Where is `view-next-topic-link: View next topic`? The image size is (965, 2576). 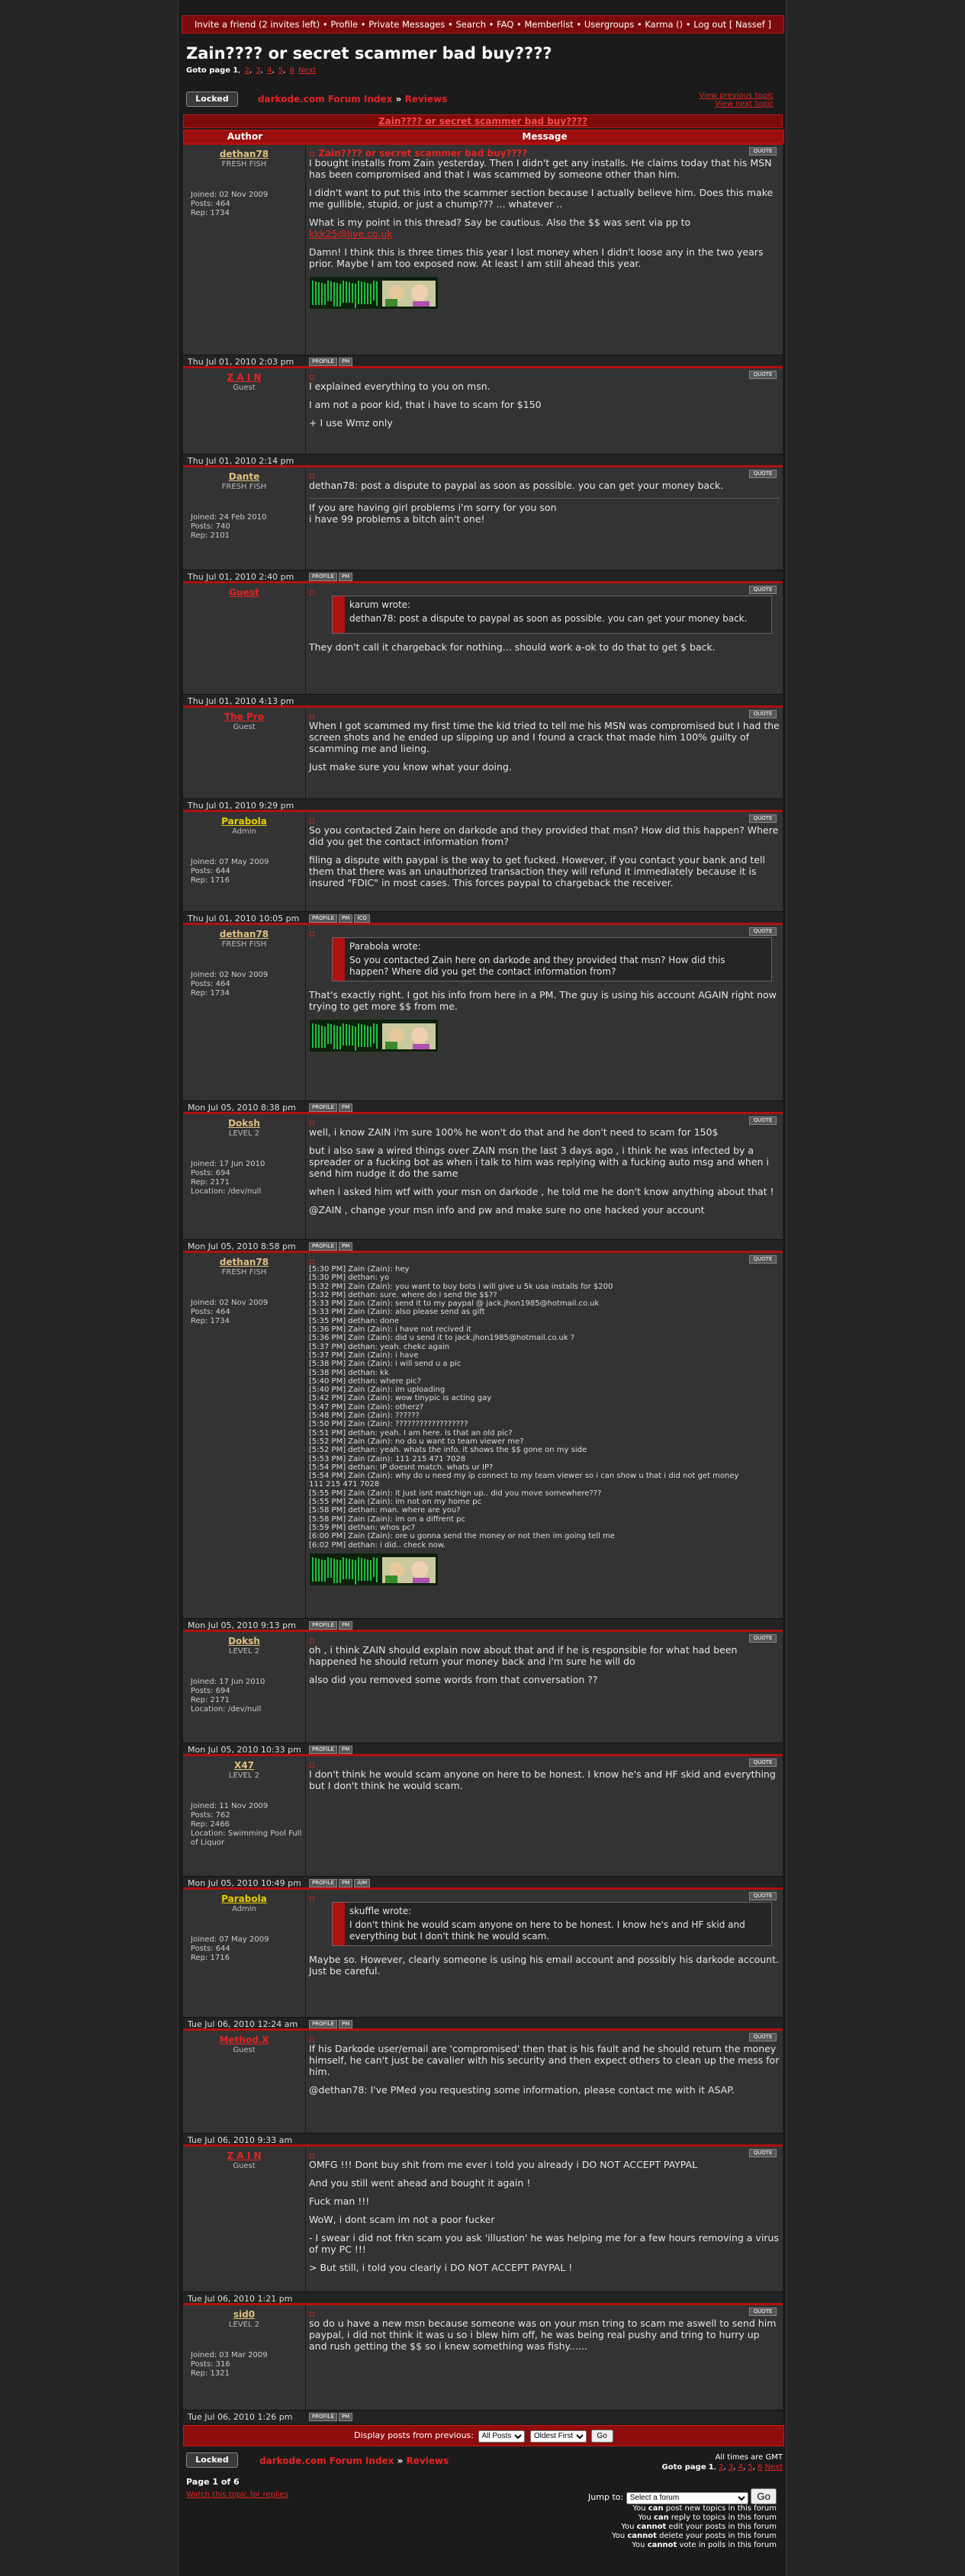
view-next-topic-link: View next topic is located at coordinates (745, 104).